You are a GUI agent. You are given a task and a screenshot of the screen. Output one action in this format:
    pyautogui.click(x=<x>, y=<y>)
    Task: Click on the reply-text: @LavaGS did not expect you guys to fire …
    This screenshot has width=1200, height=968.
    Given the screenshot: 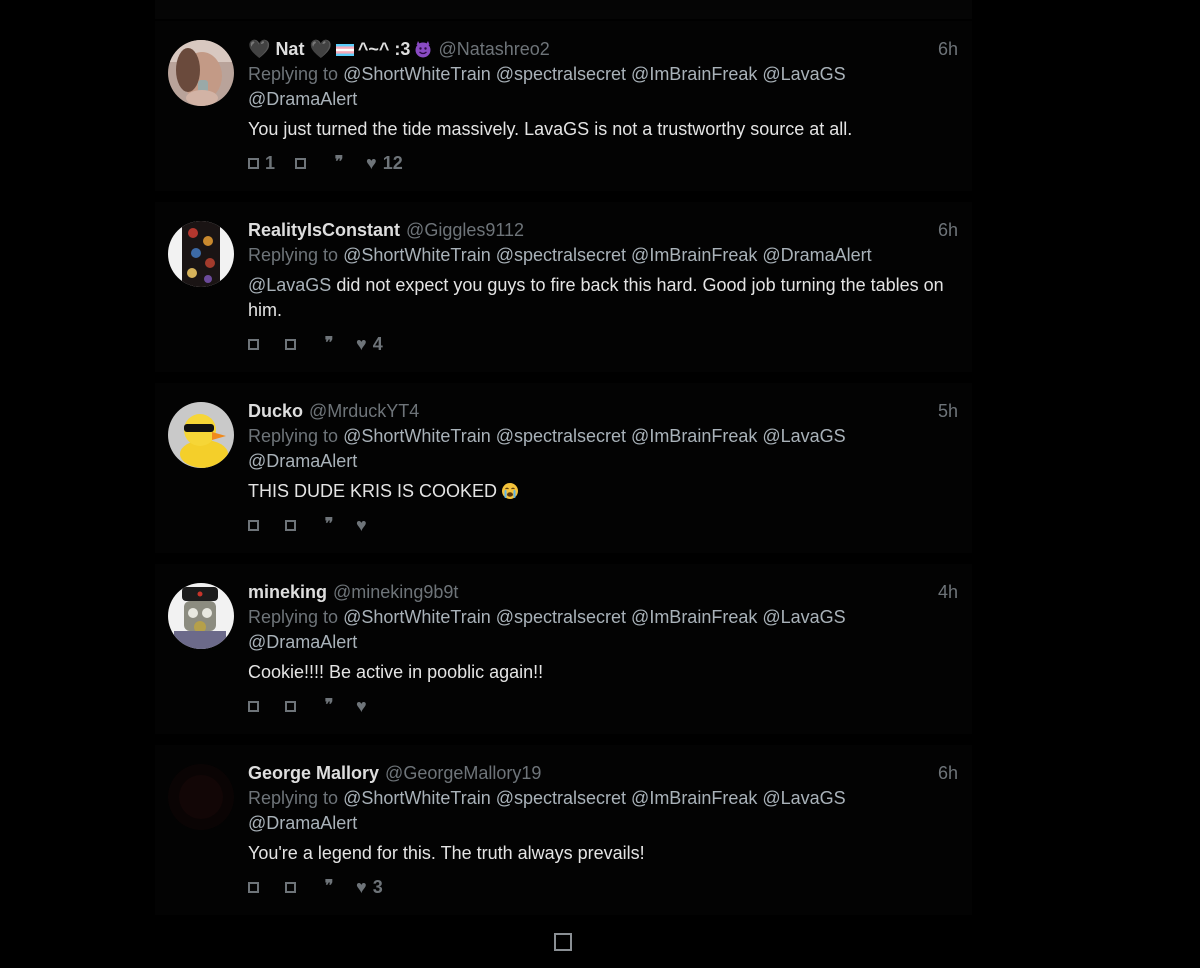 What is the action you would take?
    pyautogui.click(x=598, y=298)
    